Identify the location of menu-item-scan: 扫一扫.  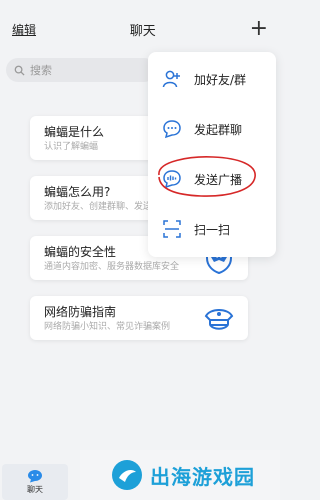
(212, 229).